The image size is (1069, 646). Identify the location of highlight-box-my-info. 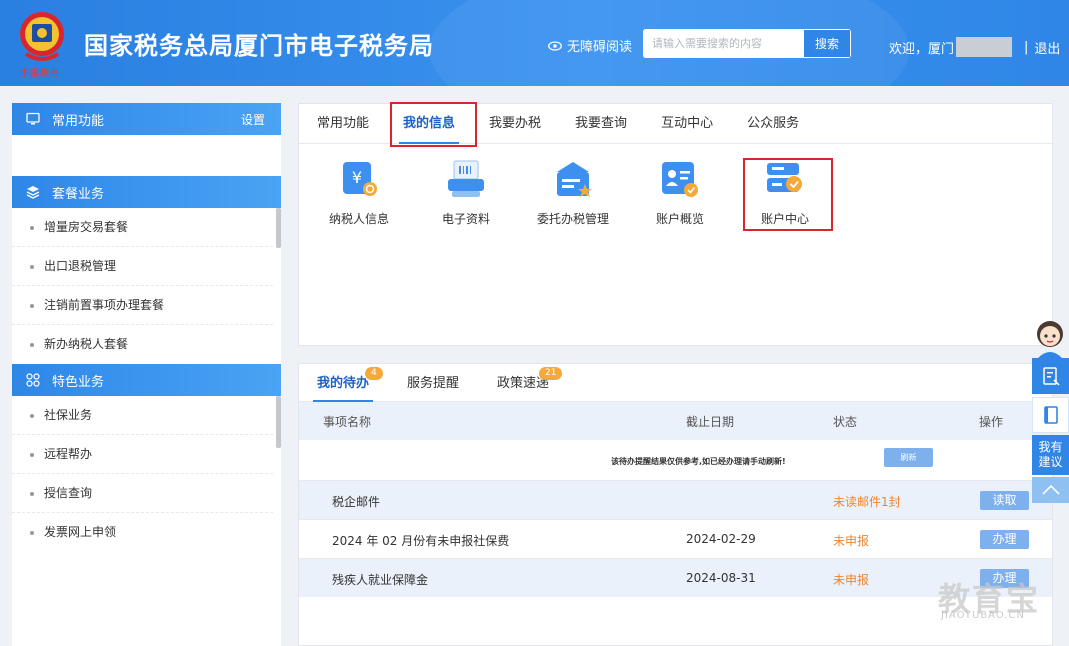
(433, 124).